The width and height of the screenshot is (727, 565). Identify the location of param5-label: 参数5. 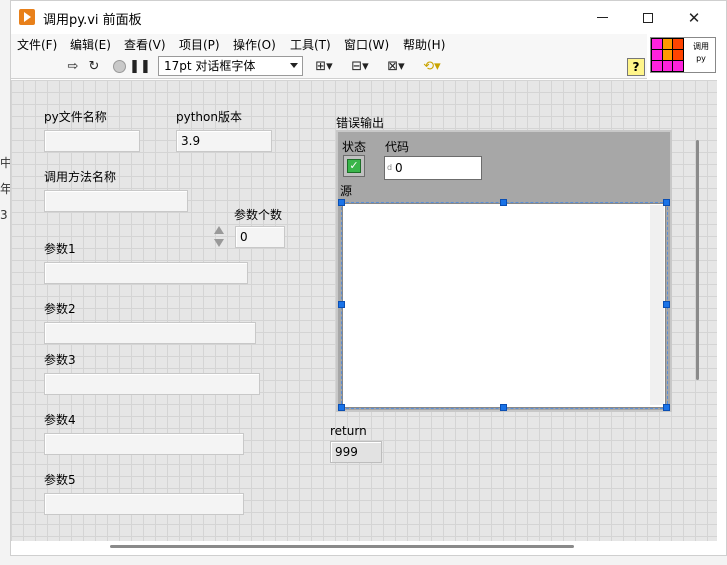
(60, 480).